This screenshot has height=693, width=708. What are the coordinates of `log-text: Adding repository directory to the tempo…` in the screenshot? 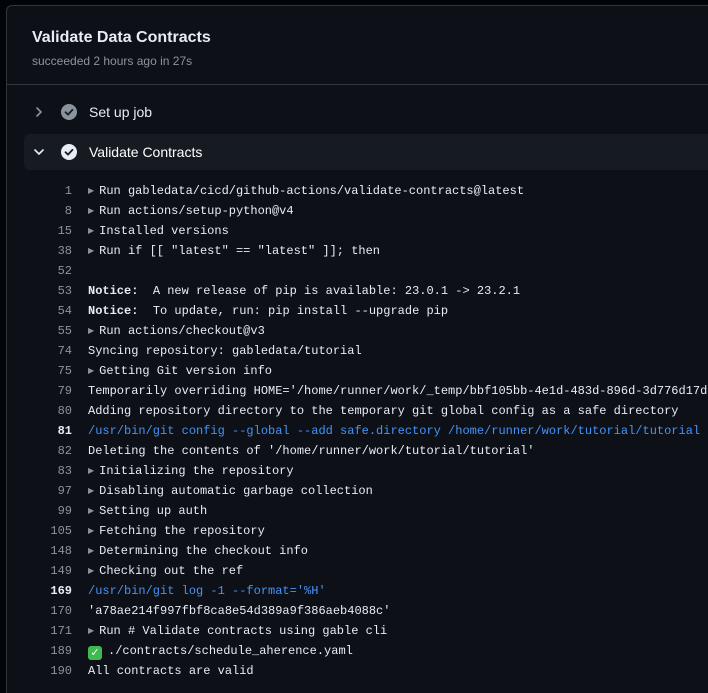 It's located at (383, 411).